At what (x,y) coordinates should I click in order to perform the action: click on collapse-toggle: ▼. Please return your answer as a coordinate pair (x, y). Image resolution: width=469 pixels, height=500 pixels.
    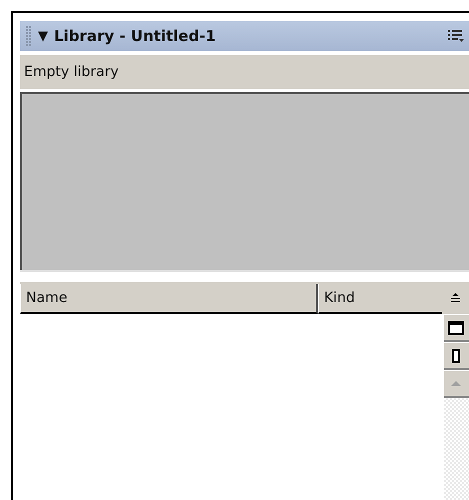
    Looking at the image, I should click on (43, 36).